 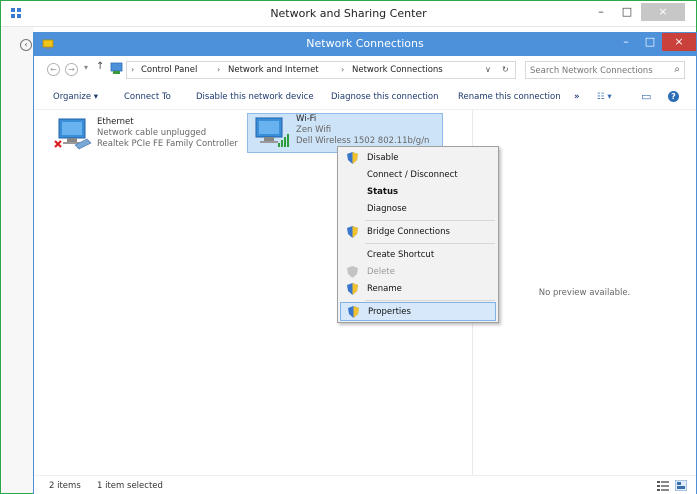 What do you see at coordinates (663, 12) in the screenshot?
I see `back-close-button: ×` at bounding box center [663, 12].